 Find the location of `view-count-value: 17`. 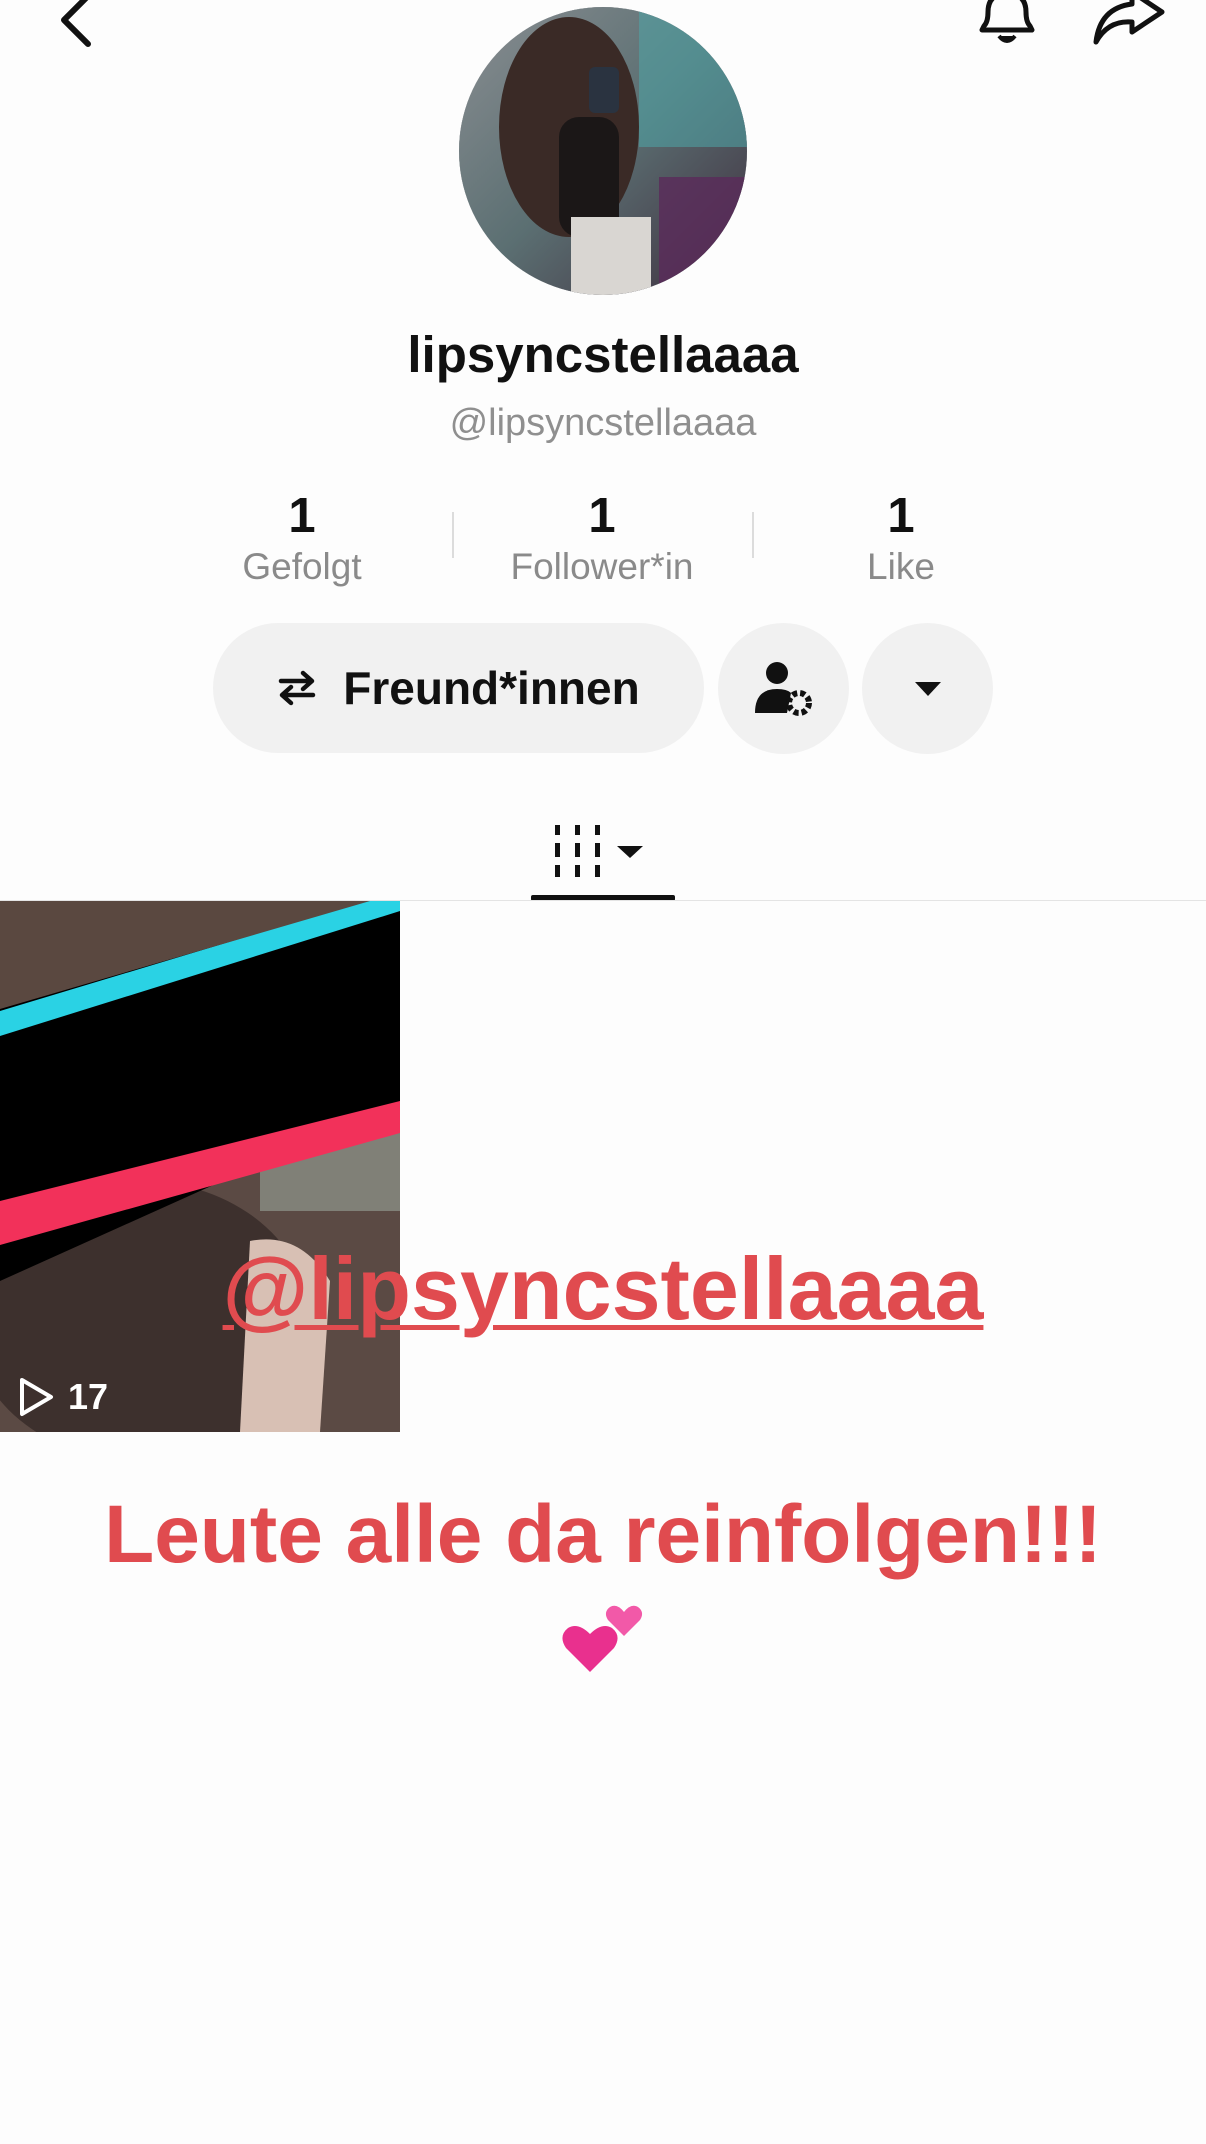

view-count-value: 17 is located at coordinates (88, 1396).